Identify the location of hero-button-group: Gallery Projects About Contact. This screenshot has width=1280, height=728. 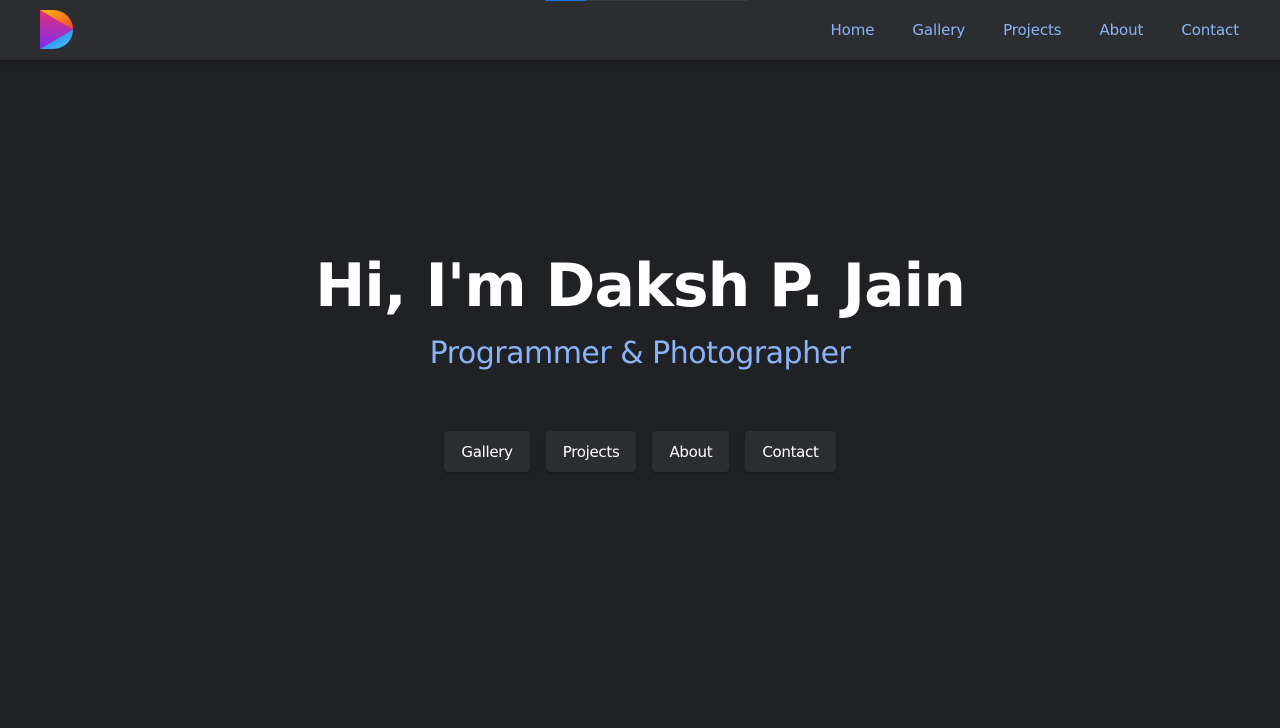
(640, 451).